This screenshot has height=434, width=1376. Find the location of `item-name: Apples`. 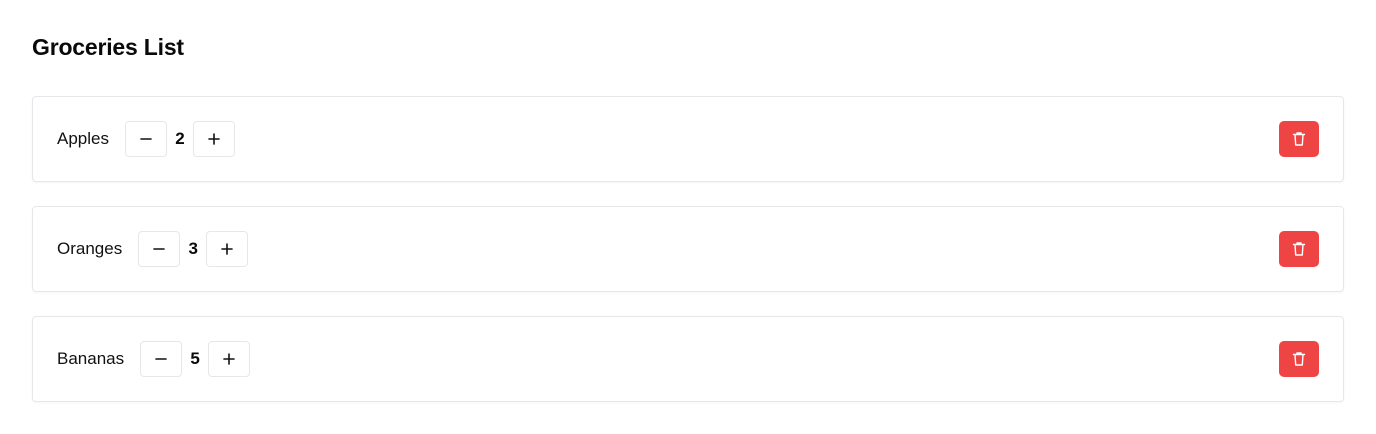

item-name: Apples is located at coordinates (83, 138).